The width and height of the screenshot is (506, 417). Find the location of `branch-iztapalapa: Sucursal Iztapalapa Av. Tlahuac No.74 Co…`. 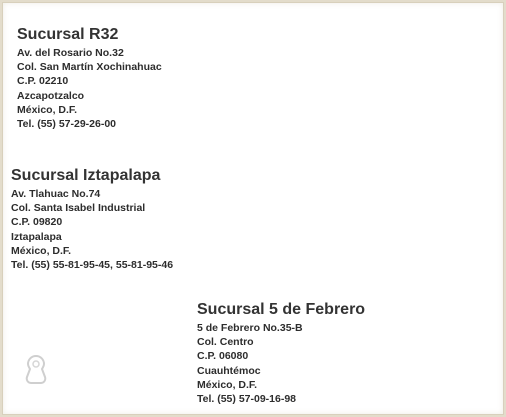

branch-iztapalapa: Sucursal Iztapalapa Av. Tlahuac No.74 Co… is located at coordinates (92, 219).